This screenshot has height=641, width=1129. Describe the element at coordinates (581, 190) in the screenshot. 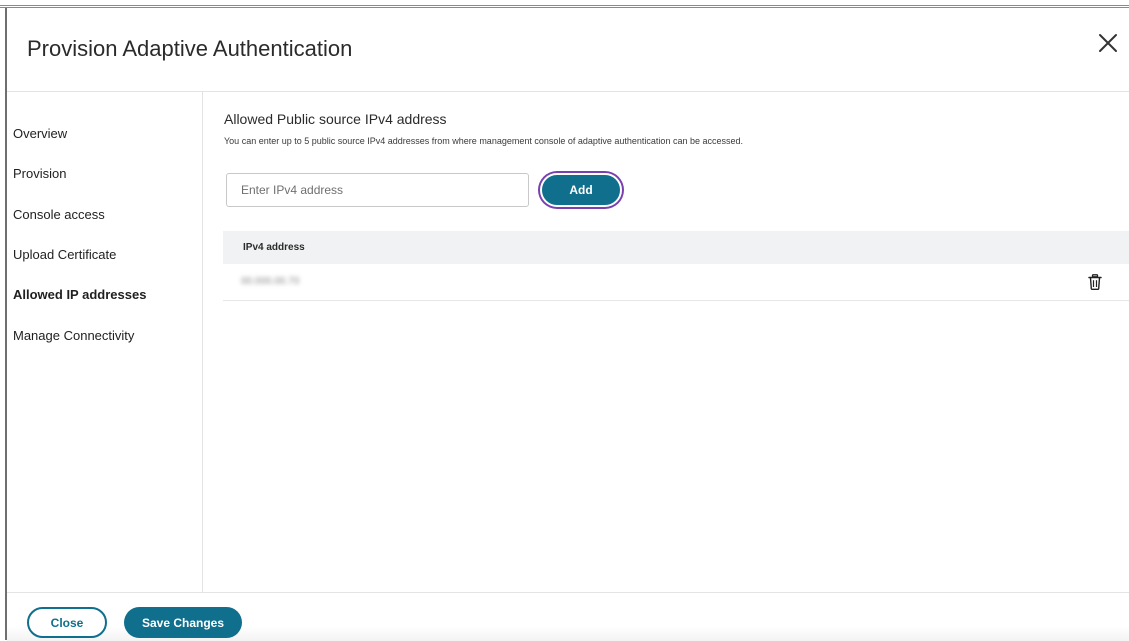

I see `add-button: Add` at that location.